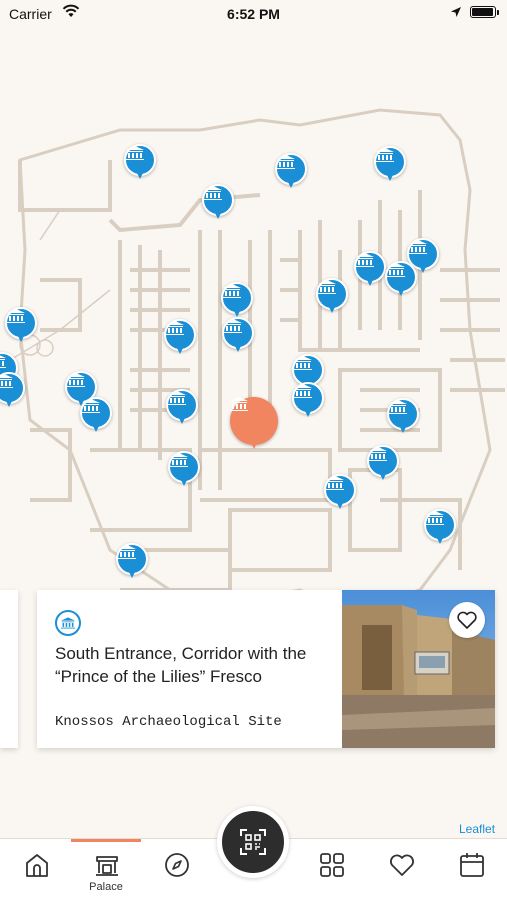  Describe the element at coordinates (254, 425) in the screenshot. I see `selected-map-marker` at that location.